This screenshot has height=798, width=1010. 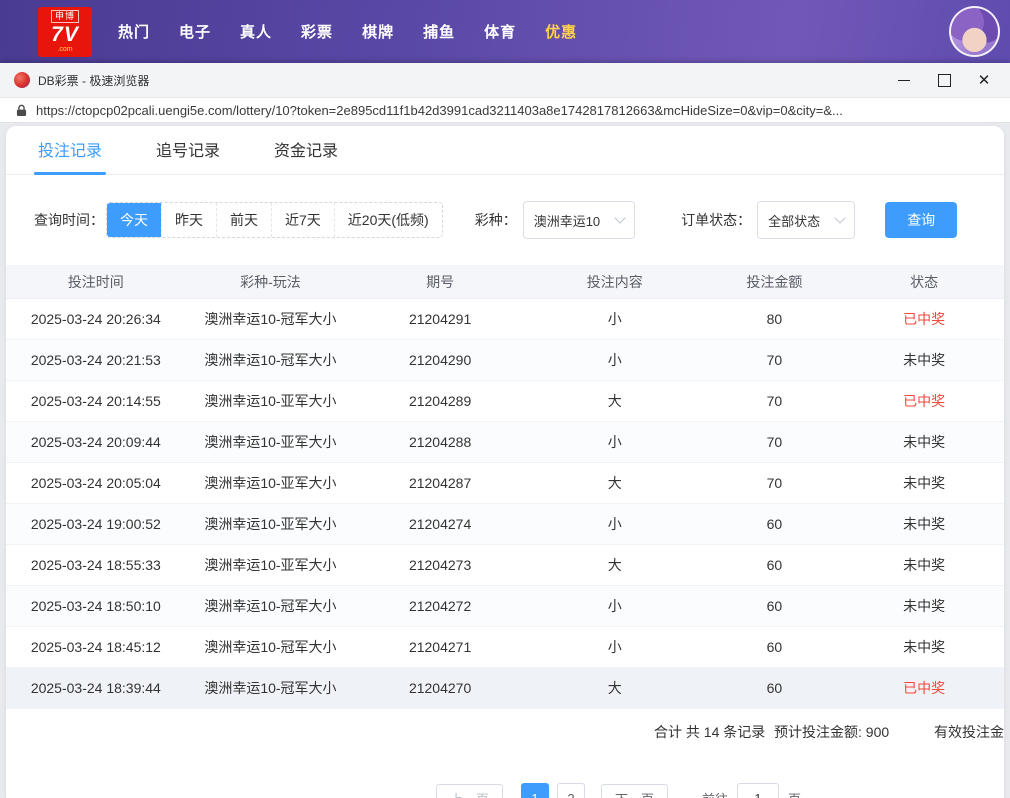 What do you see at coordinates (500, 31) in the screenshot?
I see `top-nav-item-体育: 体育` at bounding box center [500, 31].